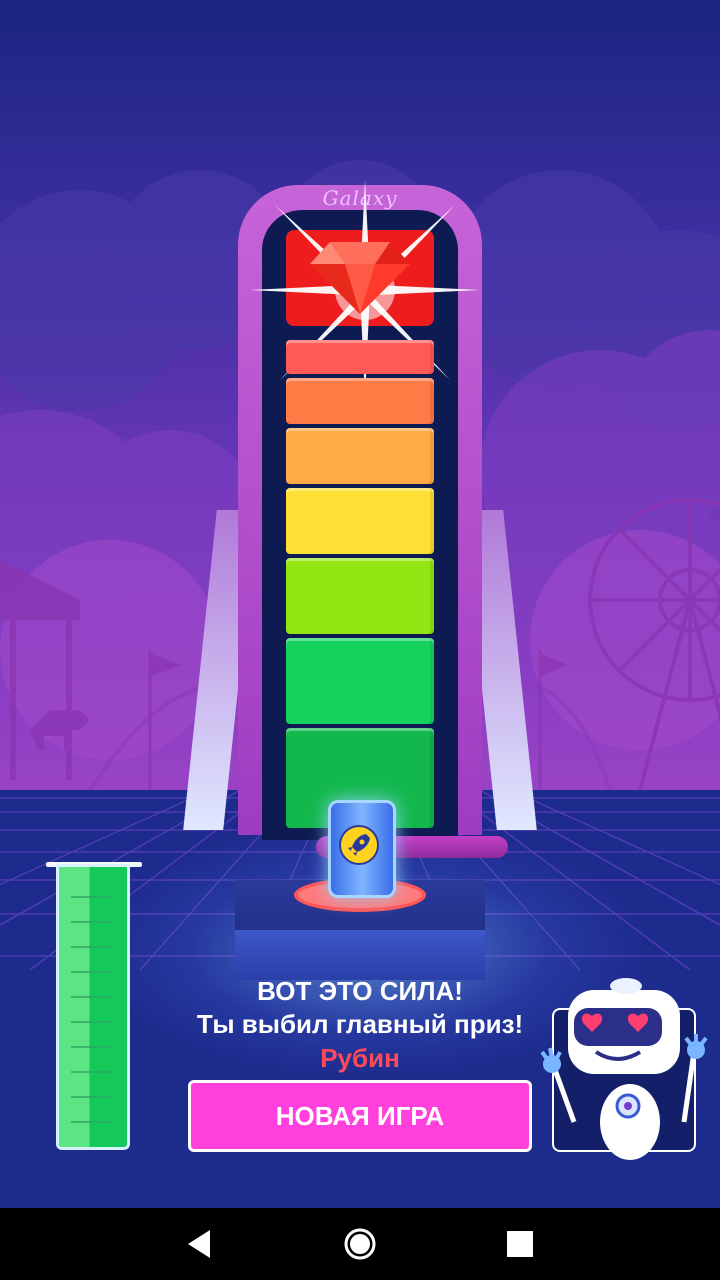  I want to click on result-headline: ВОТ ЭТО СИЛА!, so click(360, 991).